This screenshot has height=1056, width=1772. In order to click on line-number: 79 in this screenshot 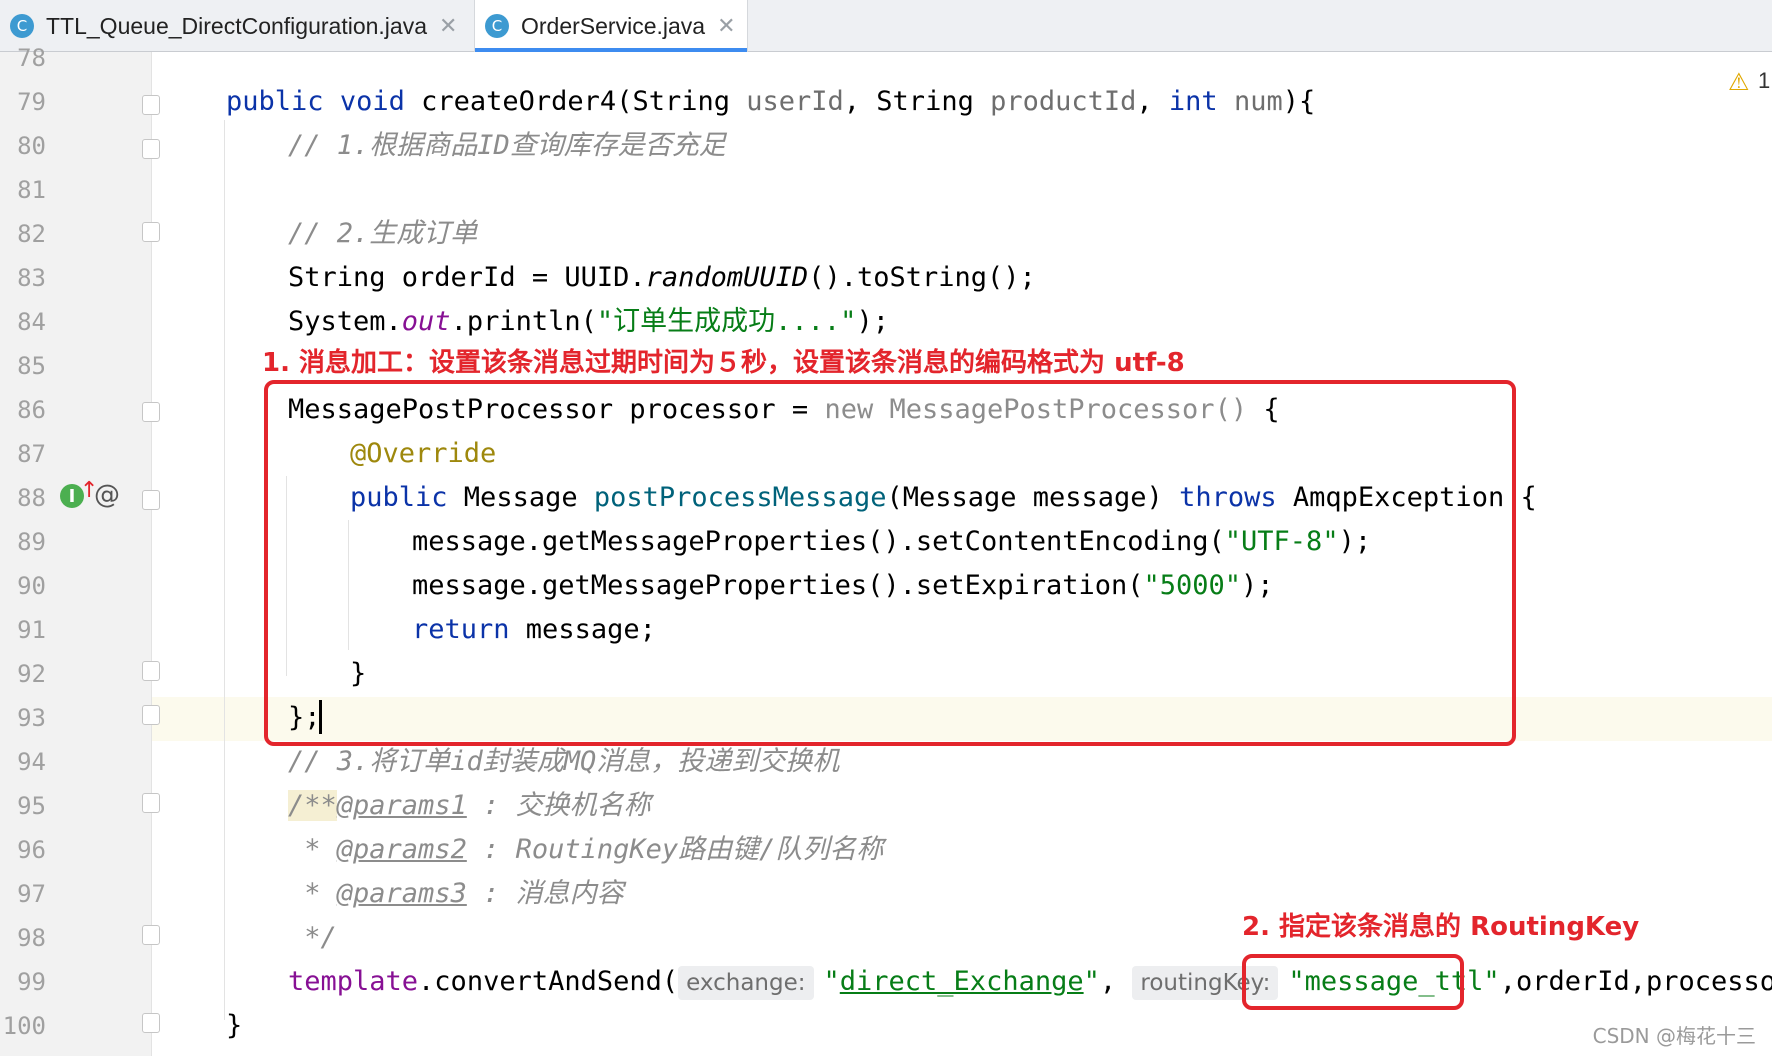, I will do `click(31, 102)`.